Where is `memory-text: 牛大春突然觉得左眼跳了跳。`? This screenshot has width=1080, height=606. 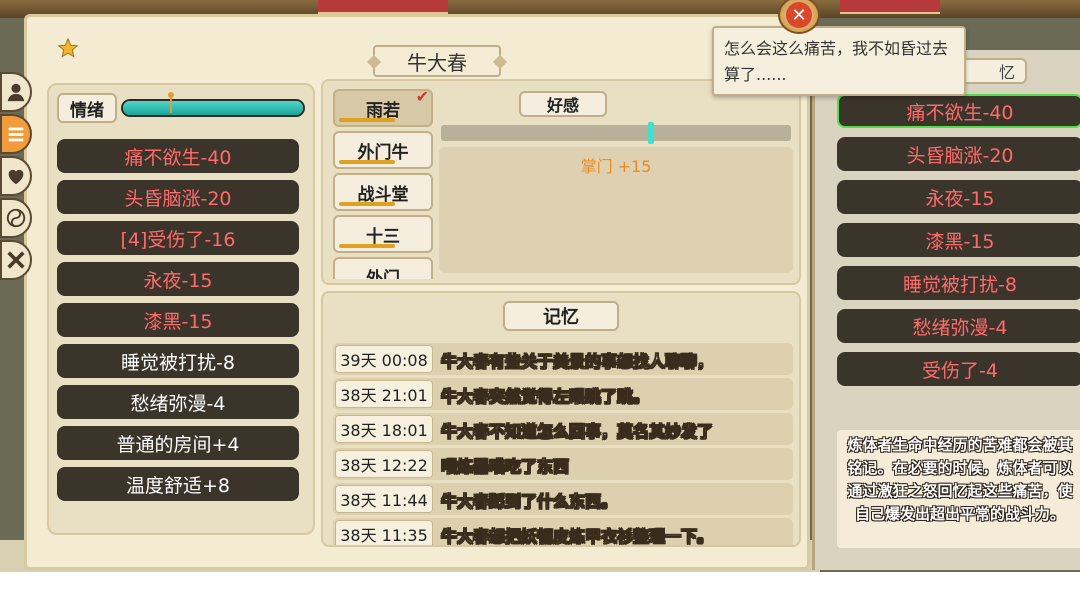
memory-text: 牛大春突然觉得左眼跳了跳。 is located at coordinates (545, 395).